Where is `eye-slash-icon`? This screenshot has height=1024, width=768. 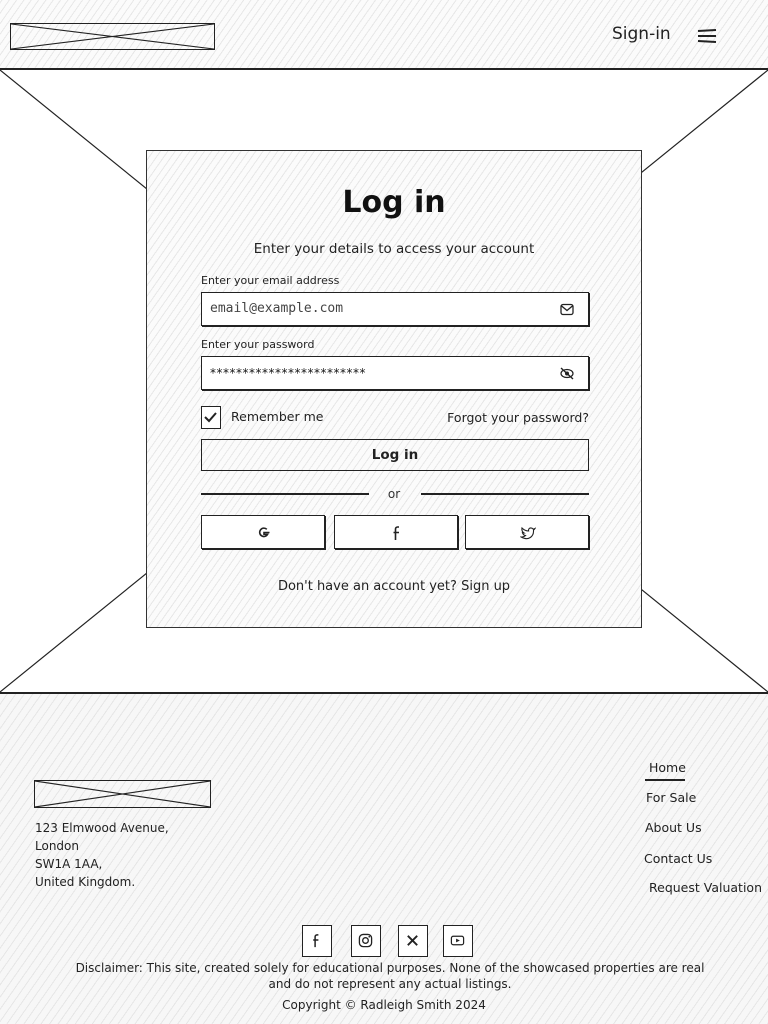 eye-slash-icon is located at coordinates (567, 373).